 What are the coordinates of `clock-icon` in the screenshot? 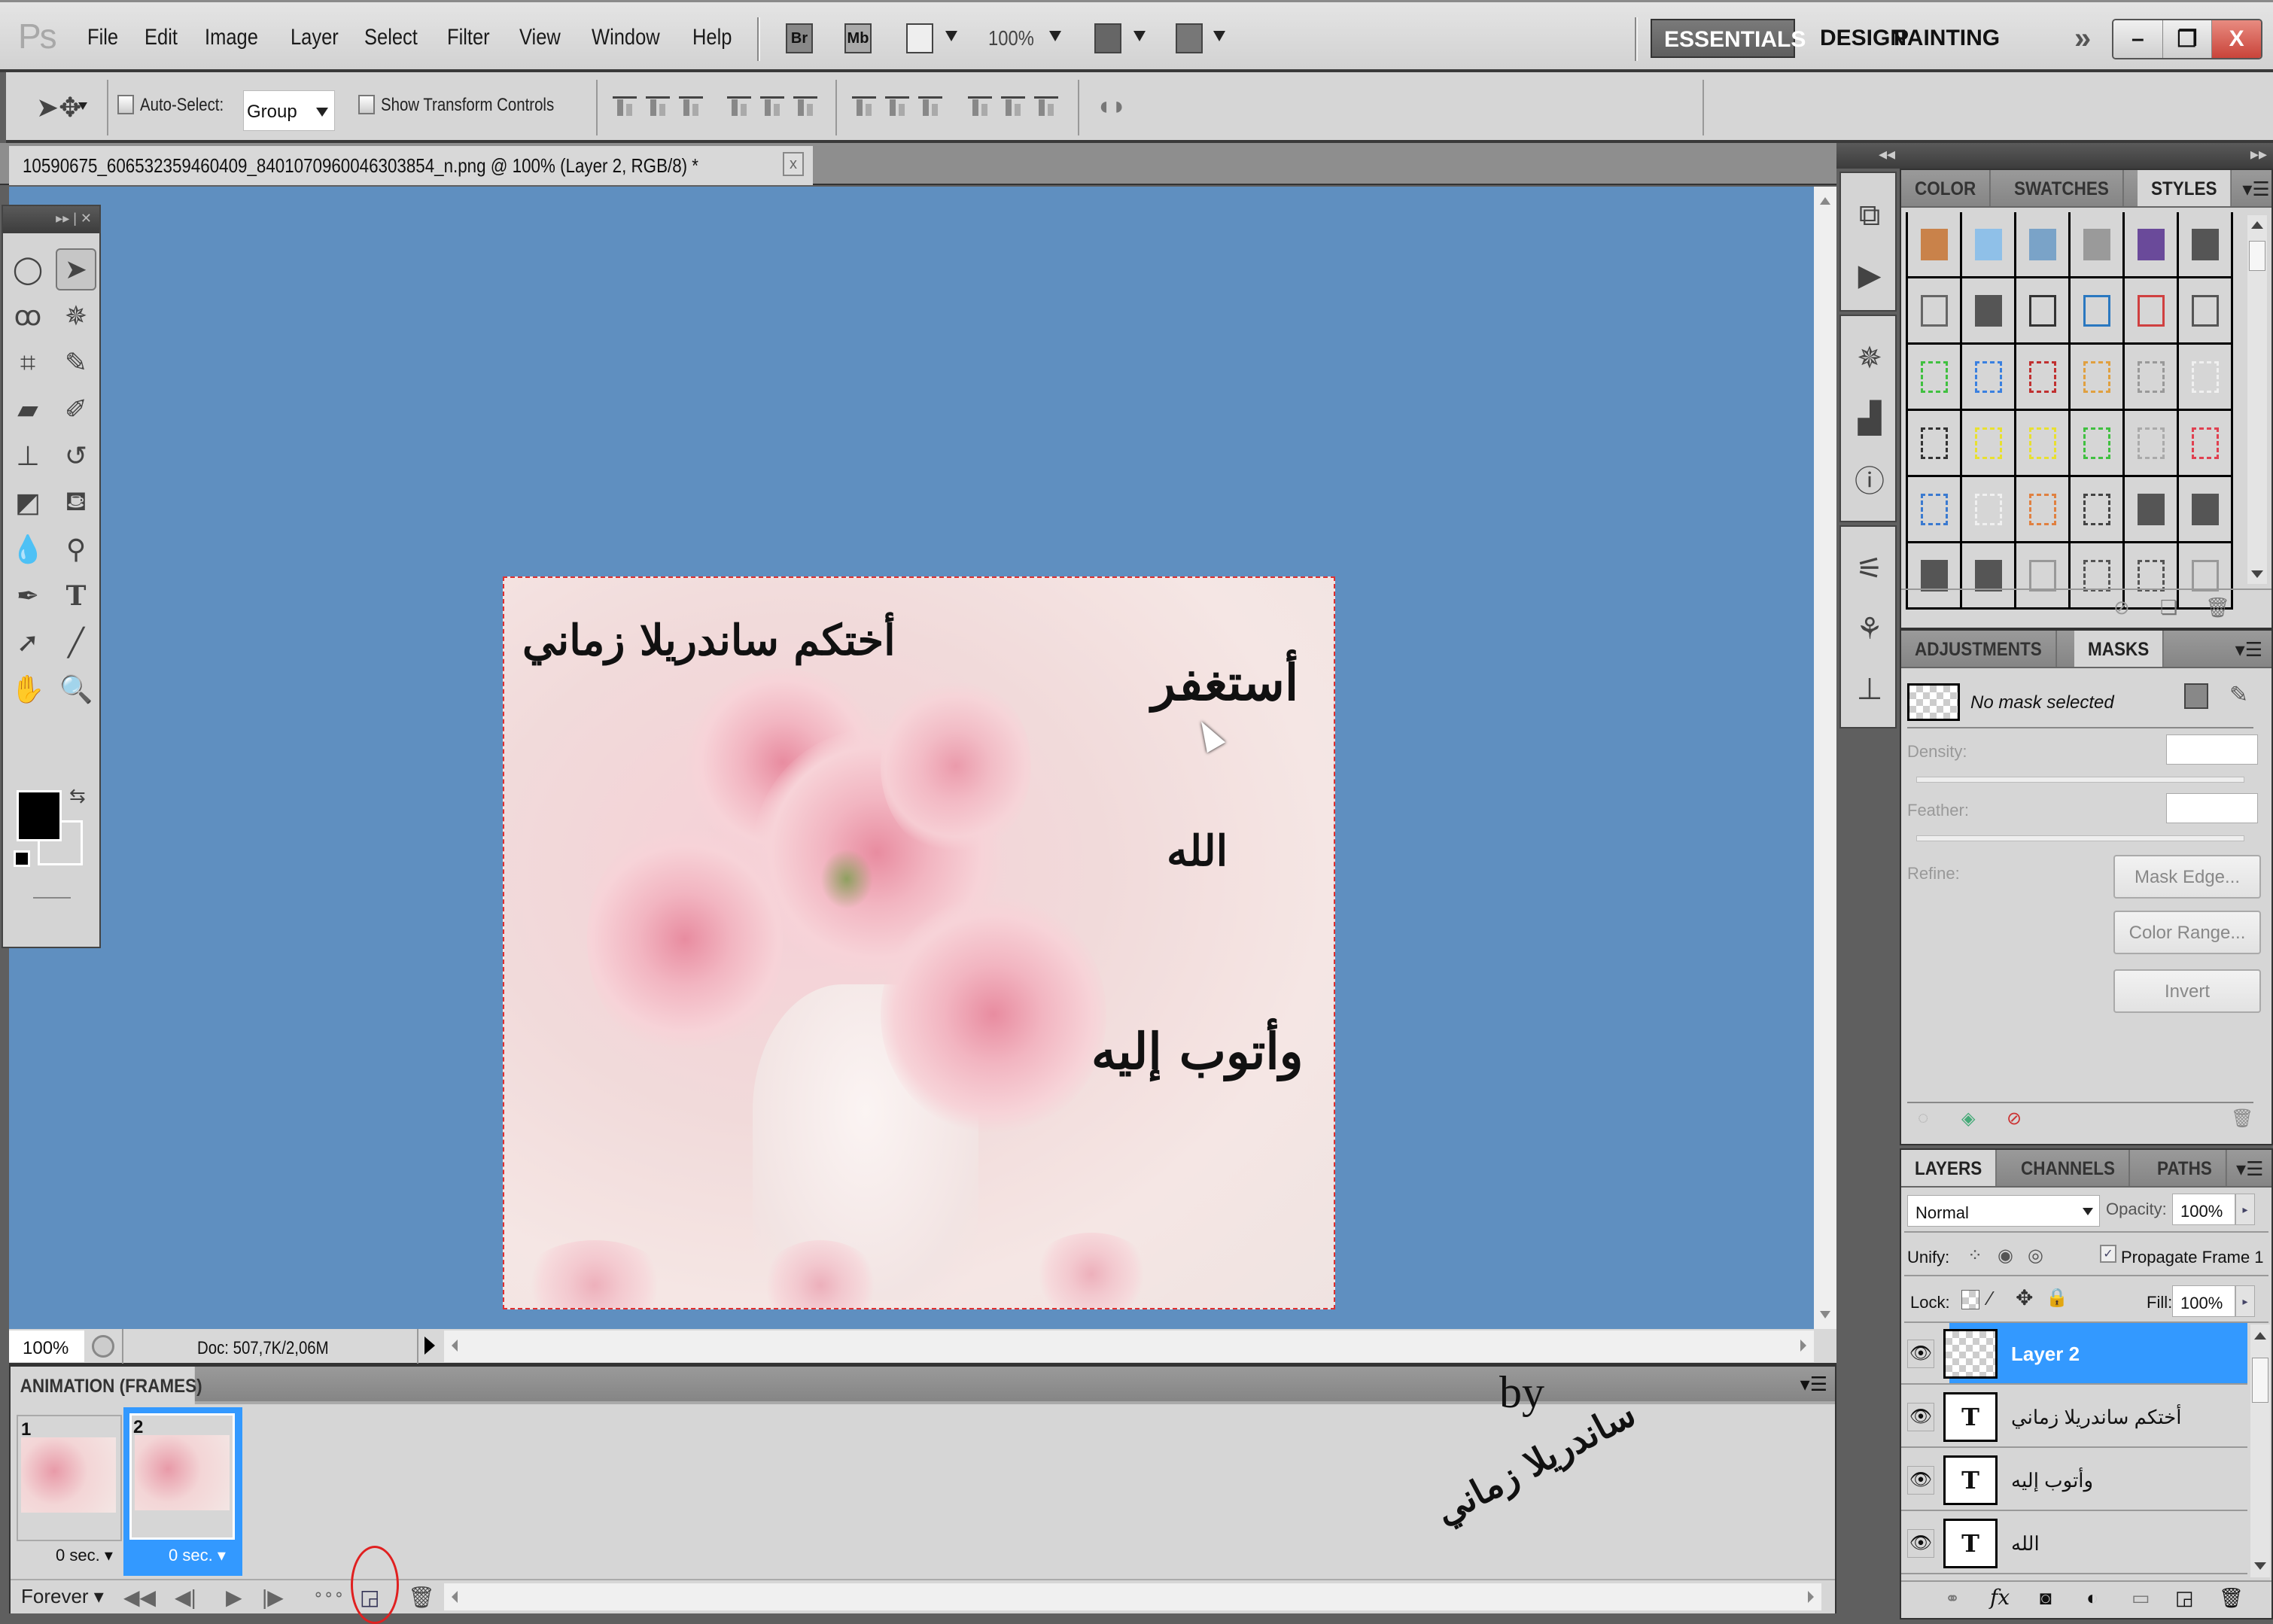 It's located at (103, 1346).